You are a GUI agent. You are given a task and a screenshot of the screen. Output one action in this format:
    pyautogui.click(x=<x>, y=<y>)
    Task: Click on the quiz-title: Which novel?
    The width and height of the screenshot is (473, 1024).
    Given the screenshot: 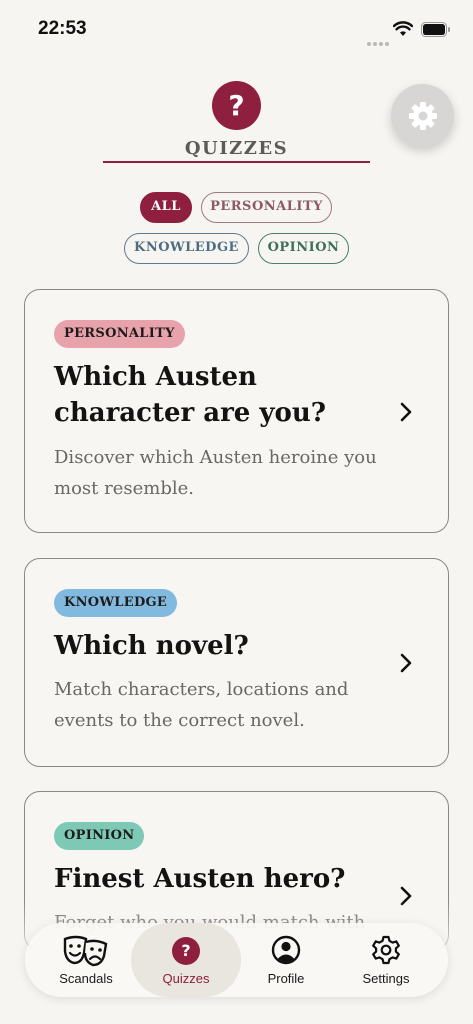 What is the action you would take?
    pyautogui.click(x=151, y=646)
    